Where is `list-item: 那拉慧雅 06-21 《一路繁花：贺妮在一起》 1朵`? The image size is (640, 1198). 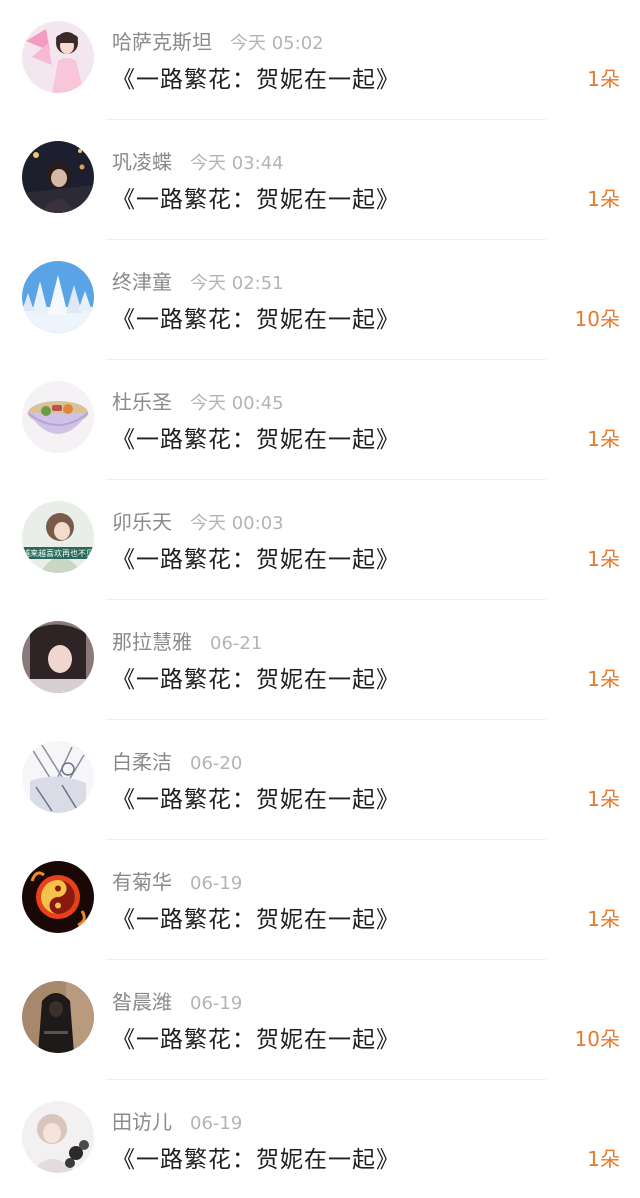
list-item: 那拉慧雅 06-21 《一路繁花：贺妮在一起》 1朵 is located at coordinates (320, 660).